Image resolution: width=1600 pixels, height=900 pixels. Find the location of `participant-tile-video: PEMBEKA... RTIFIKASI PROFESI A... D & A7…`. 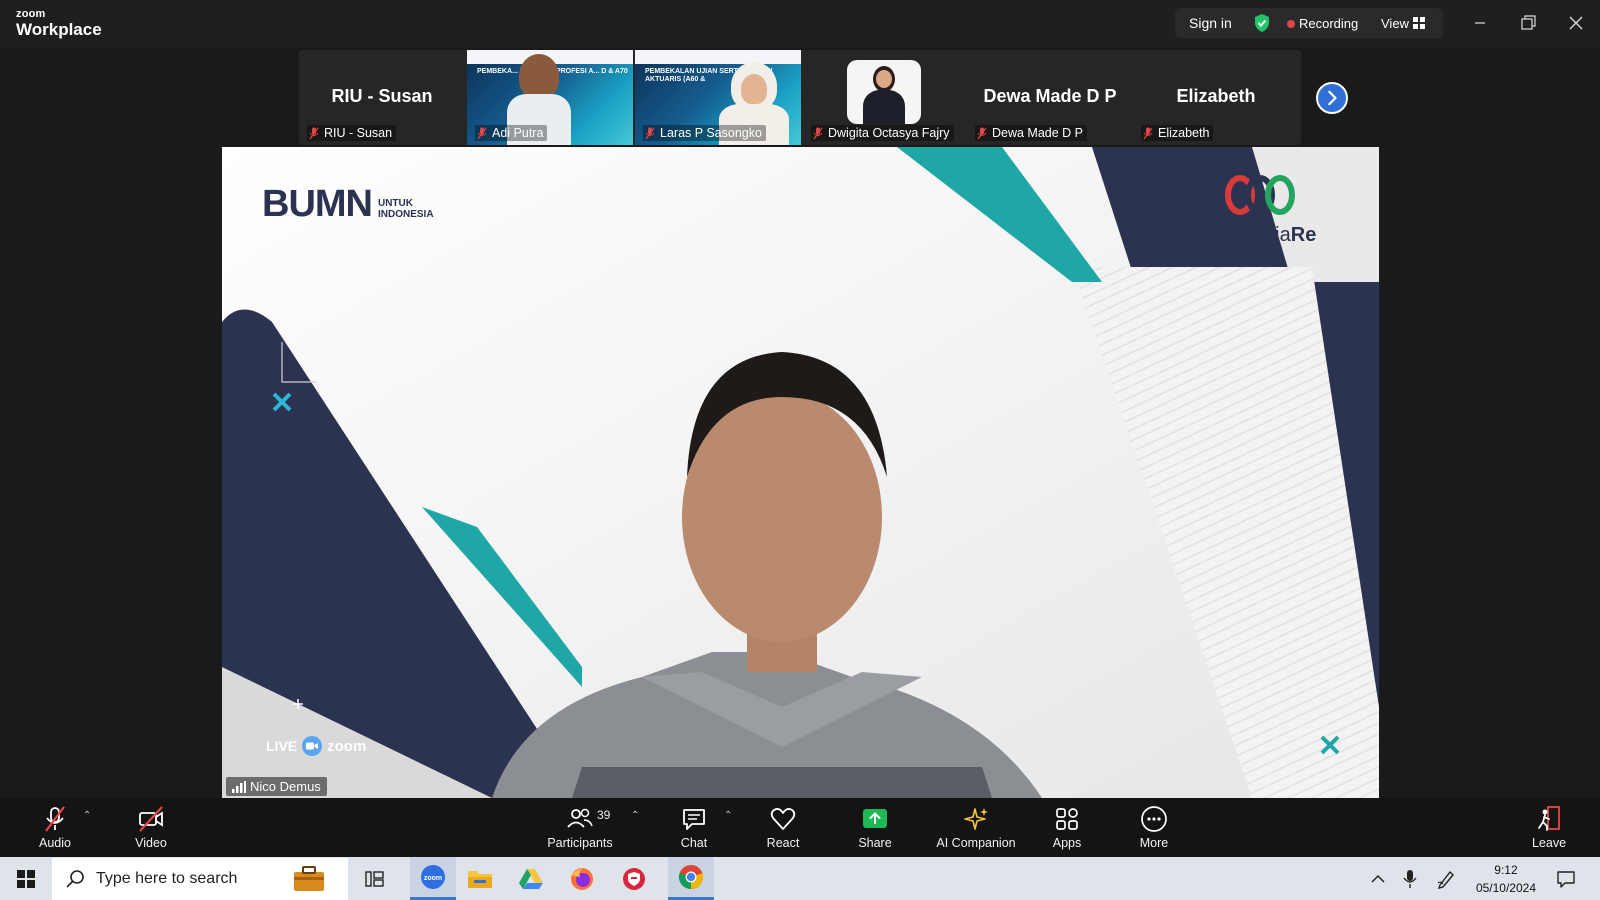

participant-tile-video: PEMBEKA... RTIFIKASI PROFESI A... D & A7… is located at coordinates (550, 97).